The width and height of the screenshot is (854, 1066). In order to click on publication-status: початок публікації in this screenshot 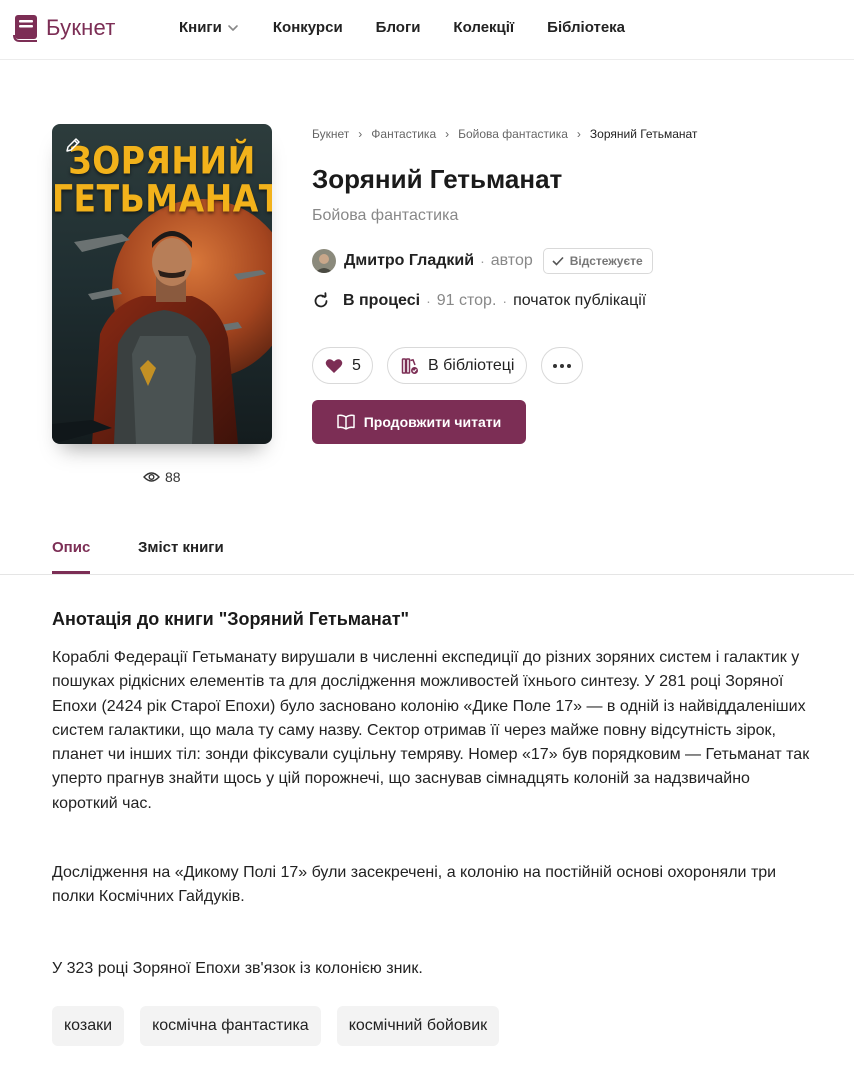, I will do `click(580, 300)`.